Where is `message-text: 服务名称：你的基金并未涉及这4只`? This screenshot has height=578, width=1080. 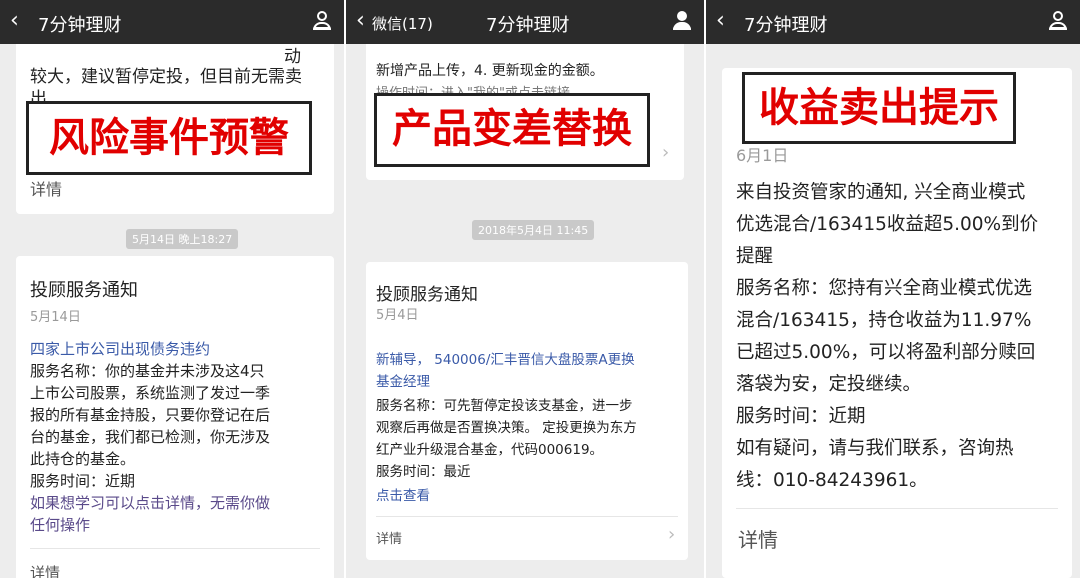
message-text: 服务名称：你的基金并未涉及这4只 is located at coordinates (147, 371).